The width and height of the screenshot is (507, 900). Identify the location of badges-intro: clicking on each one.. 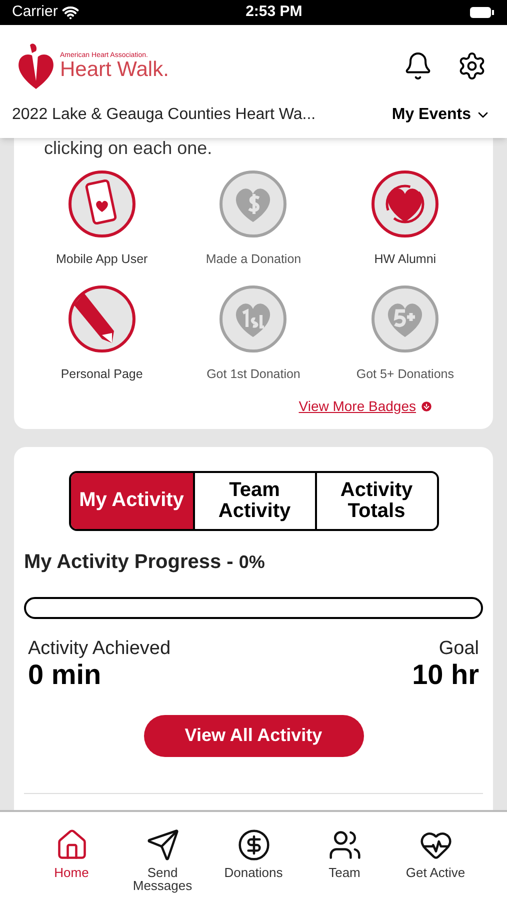
(128, 148).